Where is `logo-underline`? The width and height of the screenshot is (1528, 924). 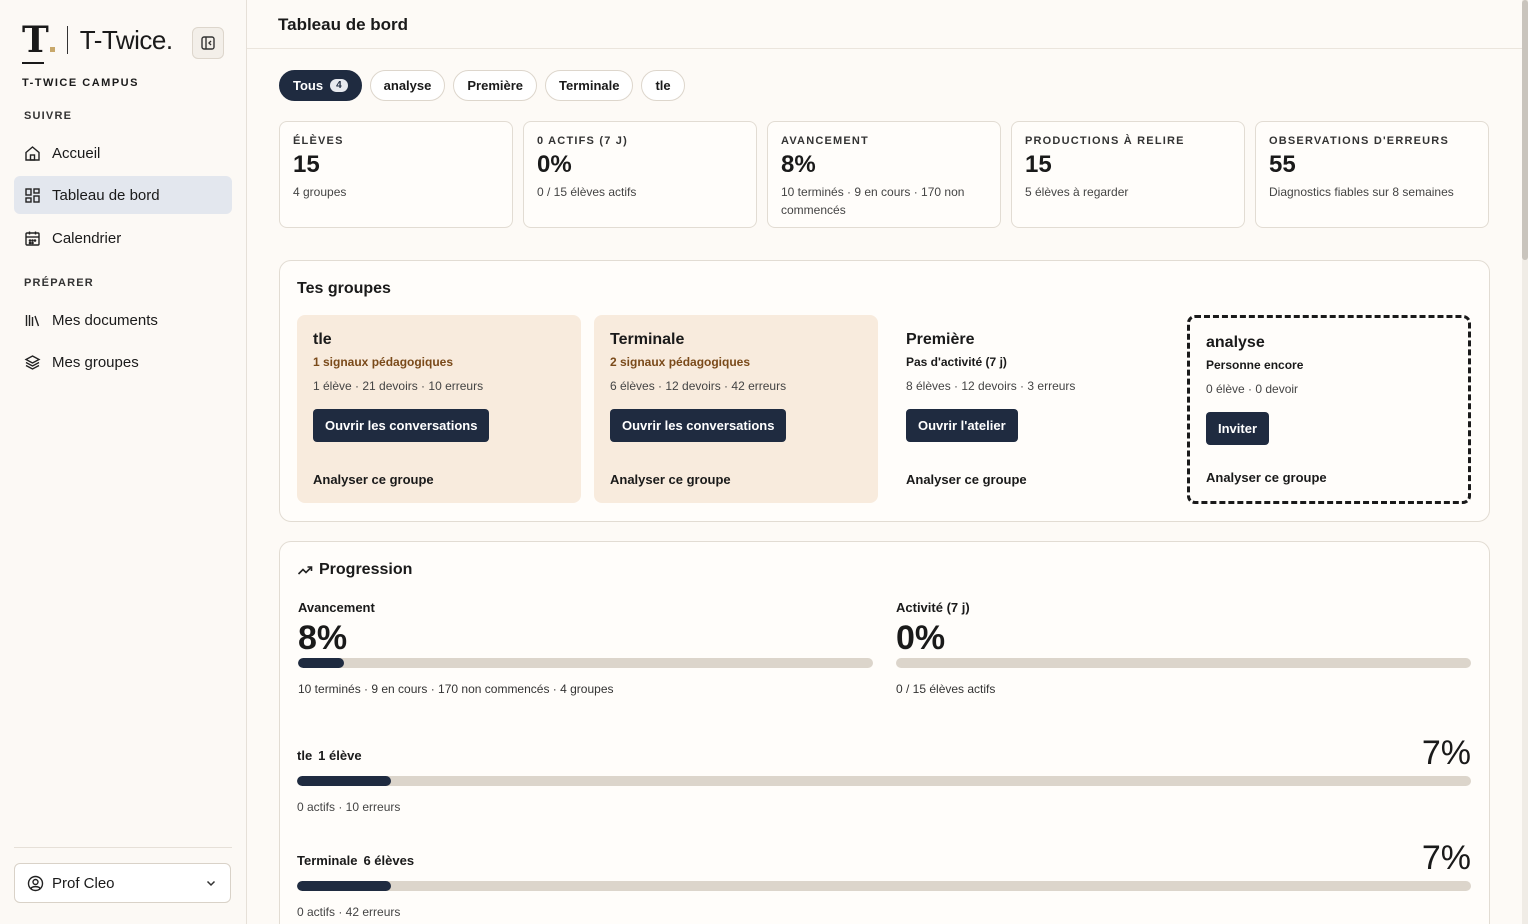
logo-underline is located at coordinates (33, 63).